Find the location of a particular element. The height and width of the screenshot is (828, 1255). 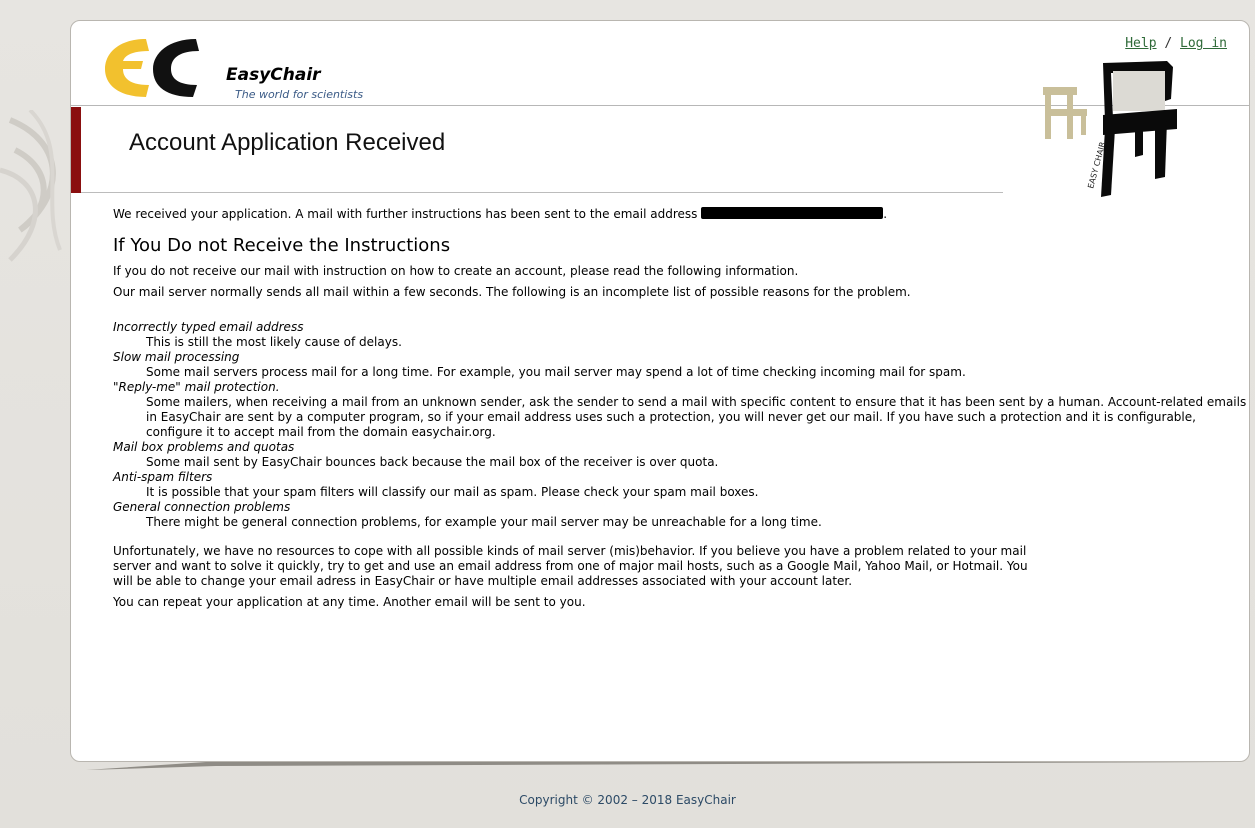

page-title: Account Application Received is located at coordinates (287, 142).